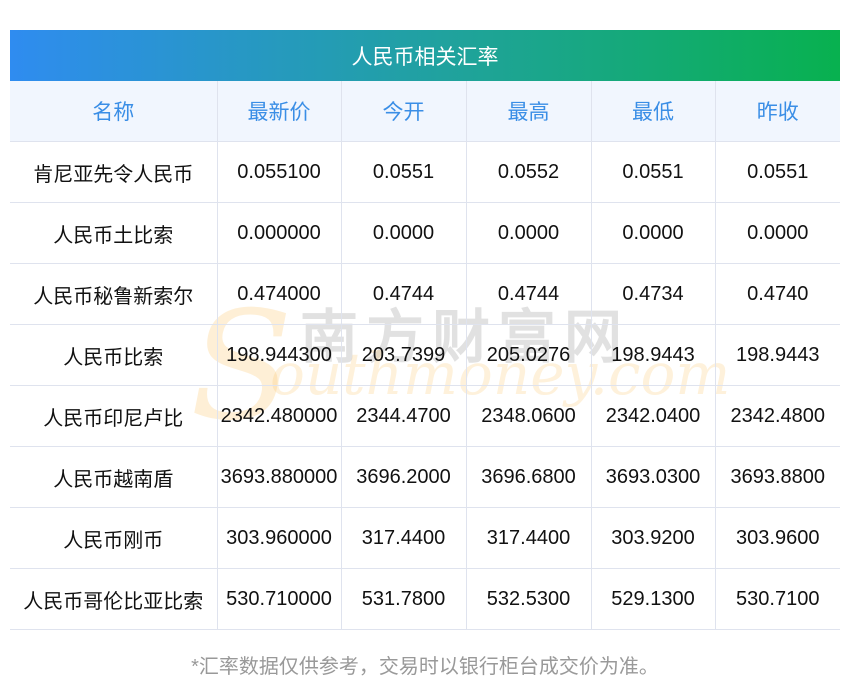 The width and height of the screenshot is (850, 697). Describe the element at coordinates (403, 477) in the screenshot. I see `rate-cell: 3696.2000` at that location.